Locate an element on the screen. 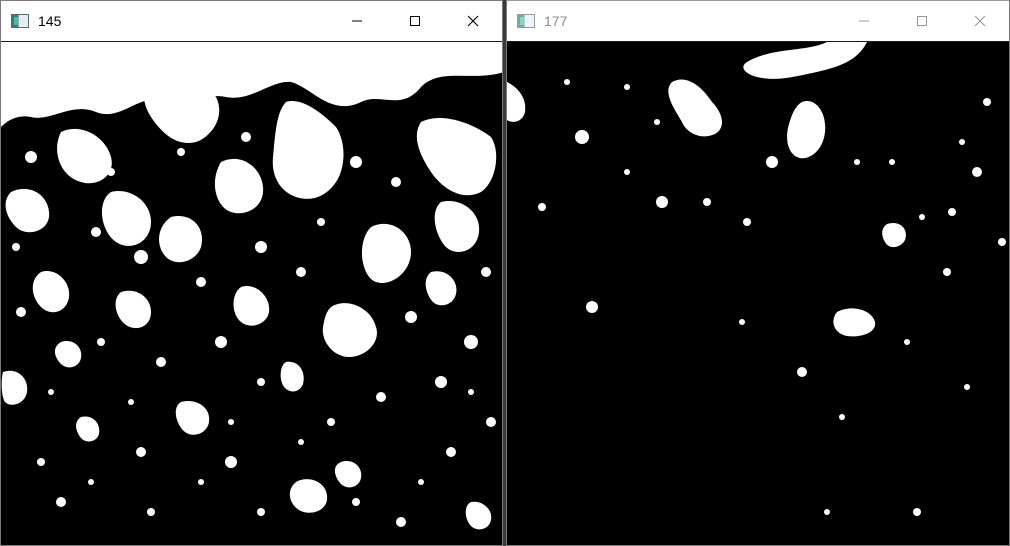  title-bar: 145 is located at coordinates (251, 21).